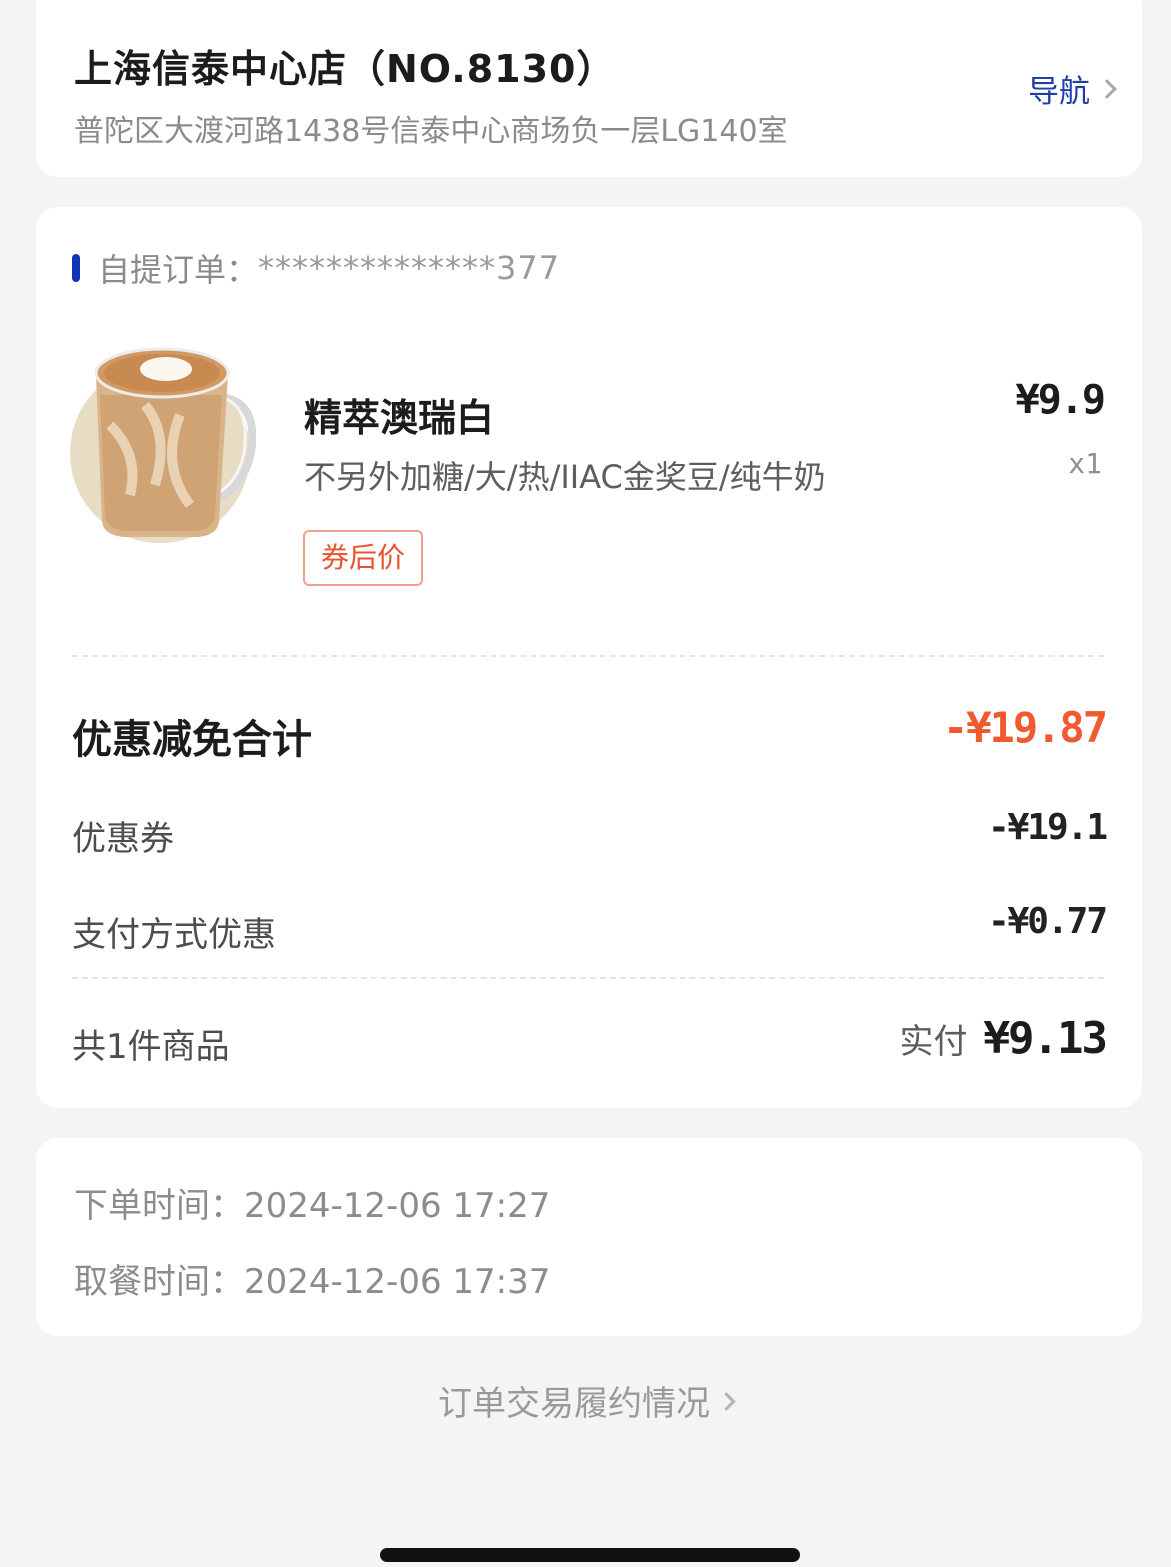  Describe the element at coordinates (1045, 1038) in the screenshot. I see `paid-value: ¥9.13` at that location.